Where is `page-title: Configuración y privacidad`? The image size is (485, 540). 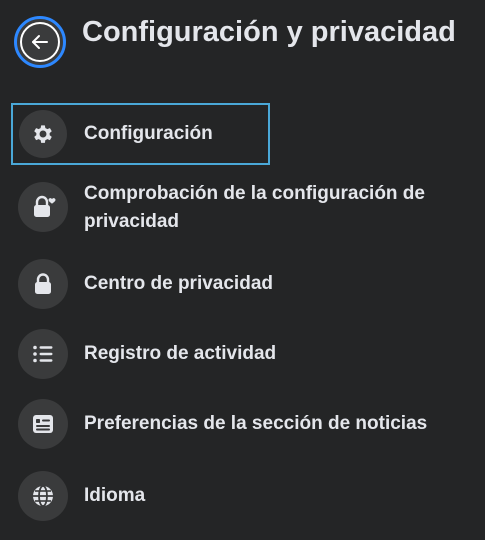
page-title: Configuración y privacidad is located at coordinates (269, 32).